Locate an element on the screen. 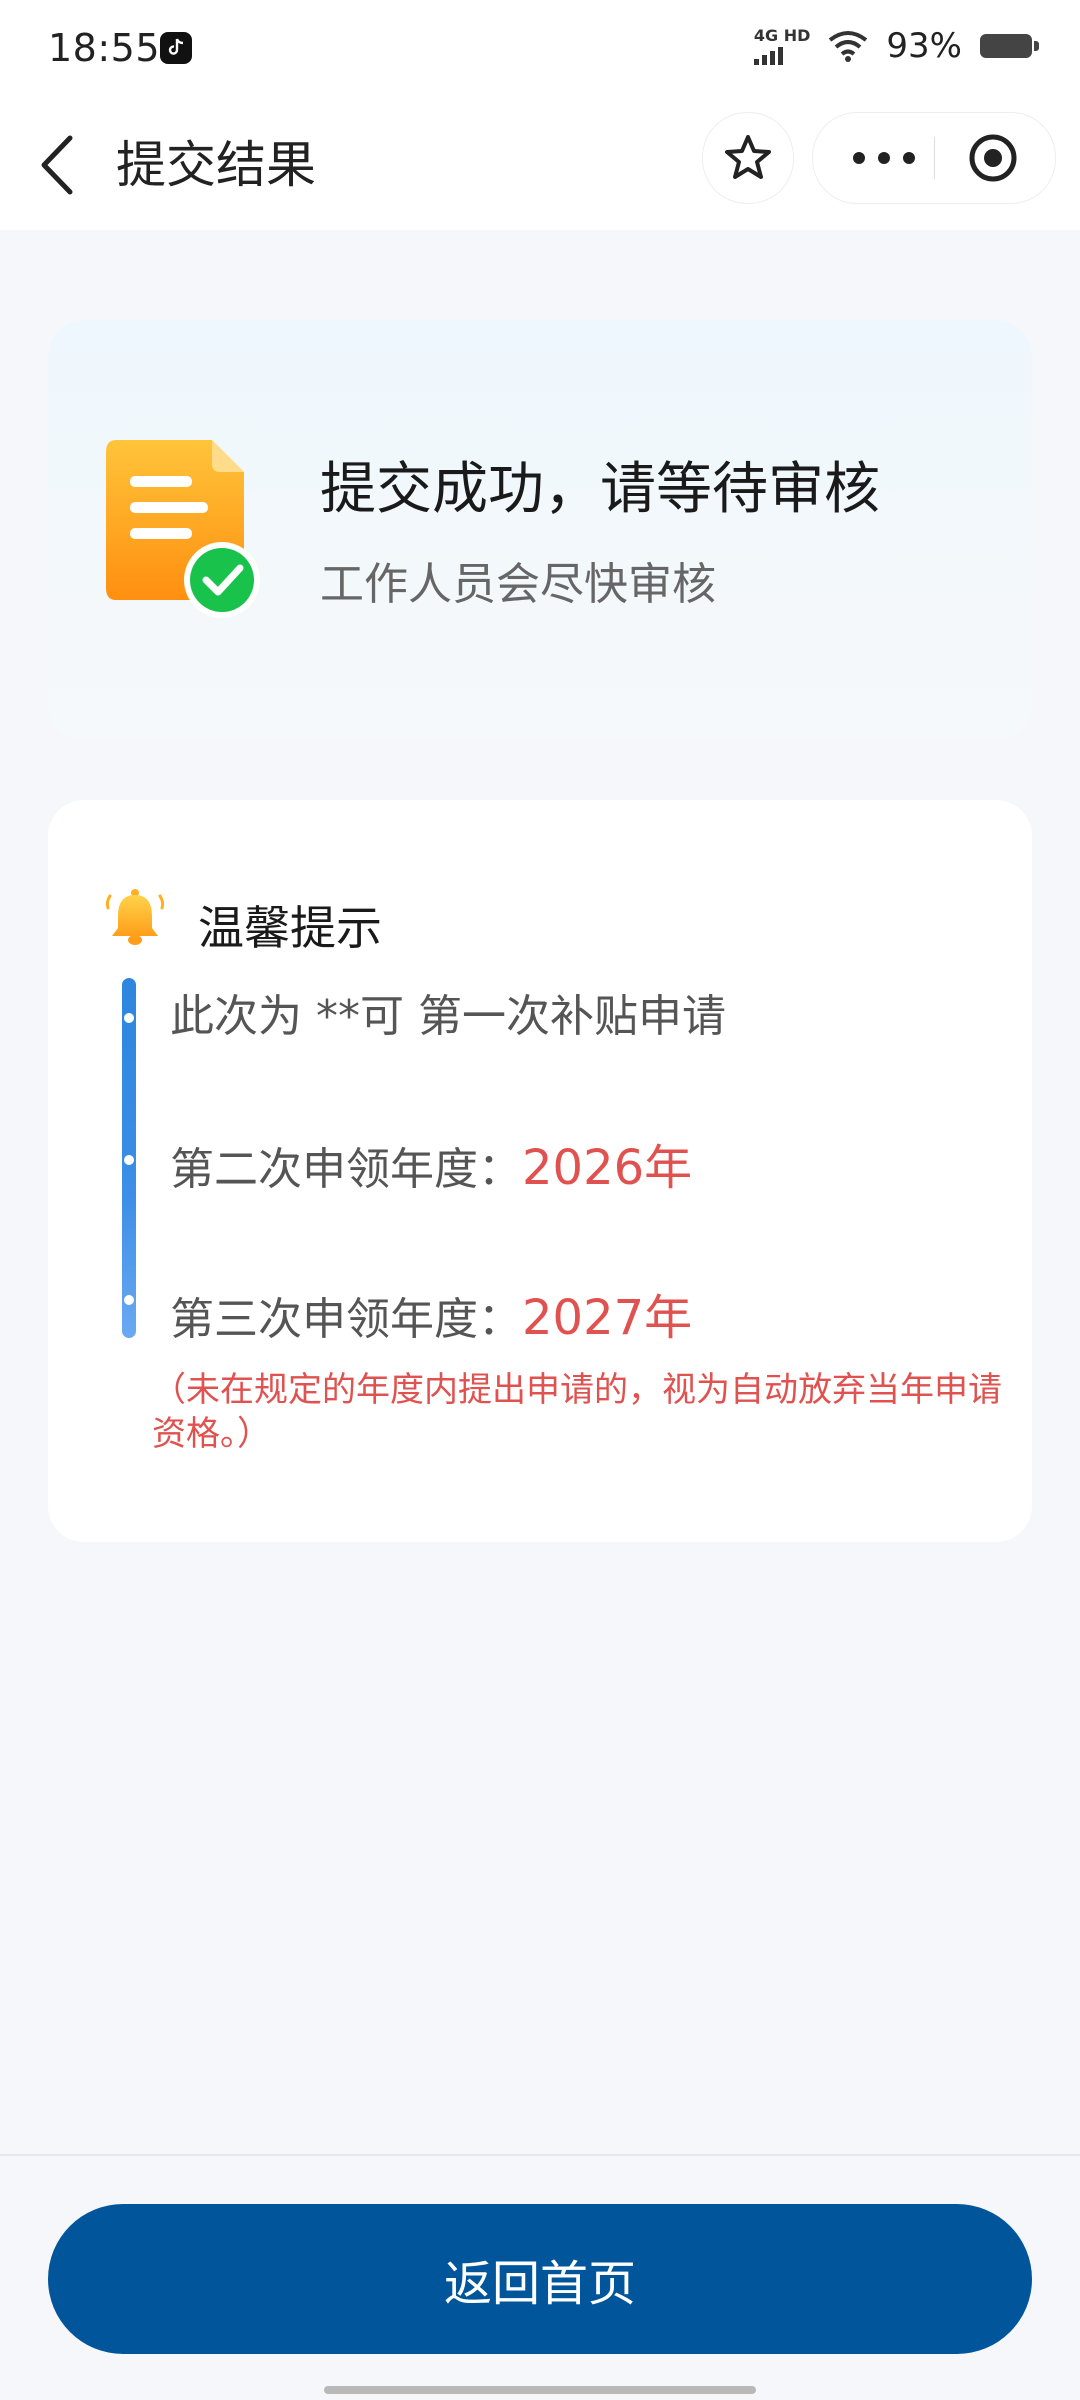 This screenshot has height=2400, width=1080. battery-percent: 93% is located at coordinates (924, 46).